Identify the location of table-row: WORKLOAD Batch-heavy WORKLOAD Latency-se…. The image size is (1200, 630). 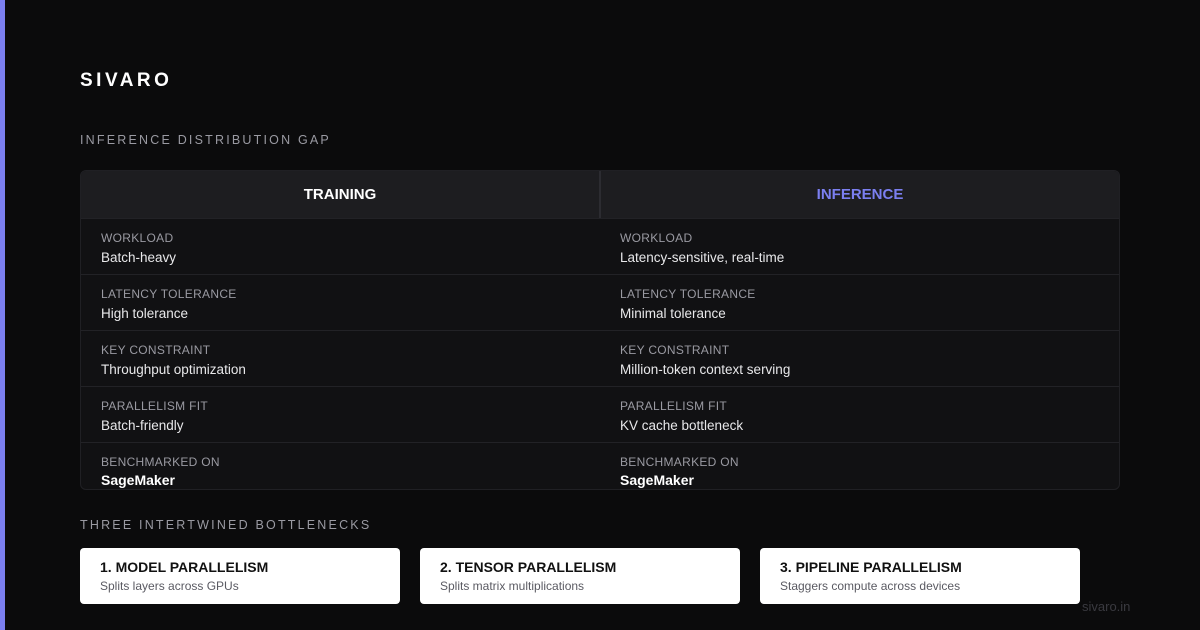
(600, 246).